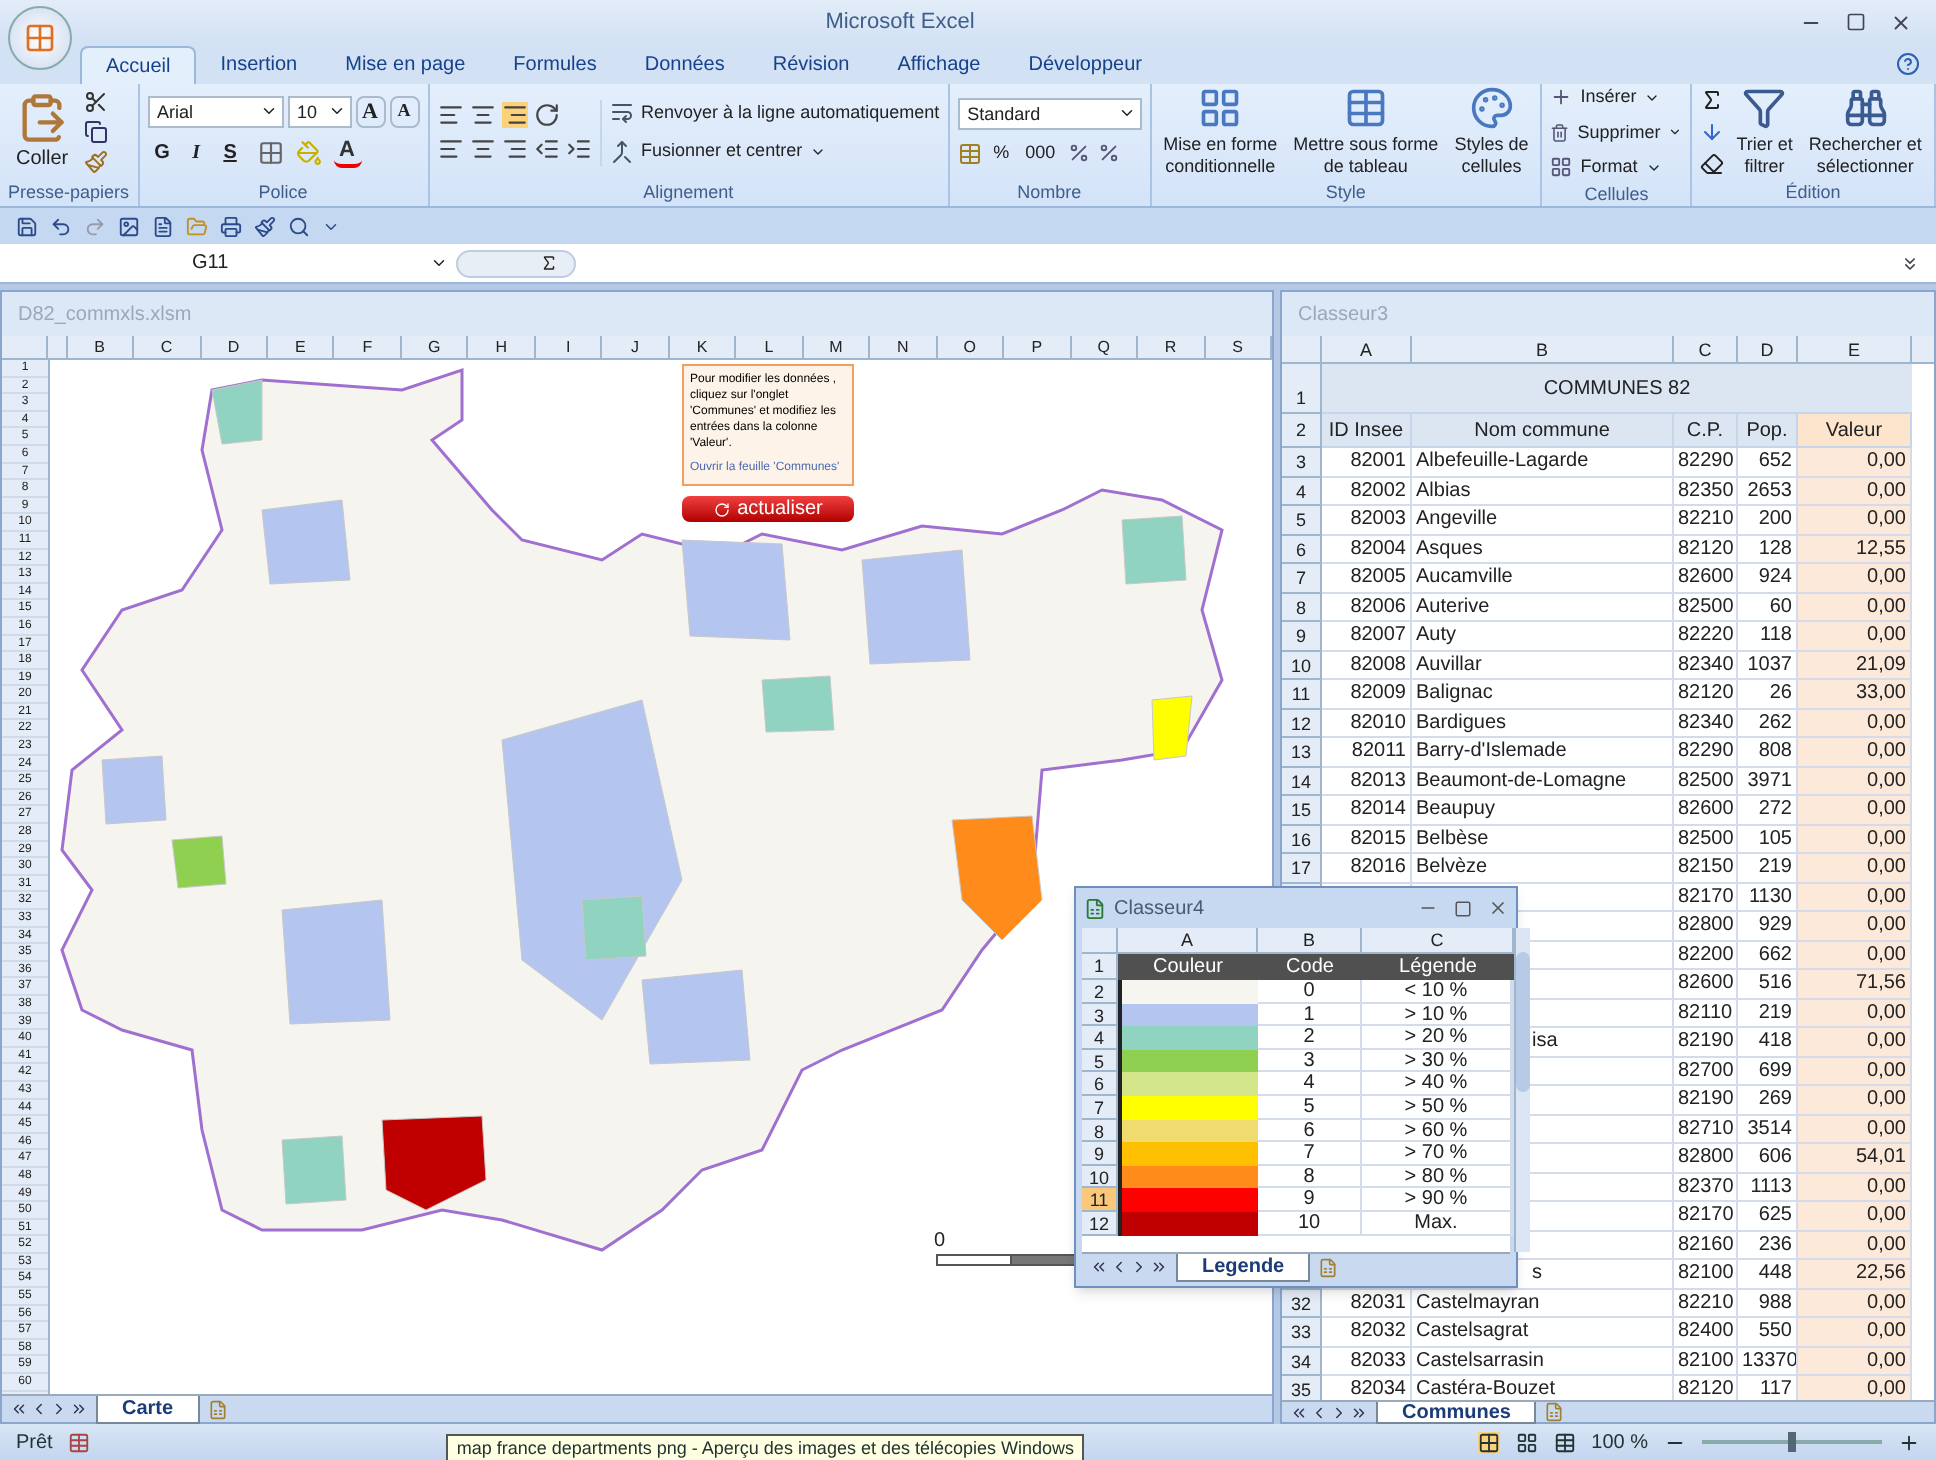 The width and height of the screenshot is (1936, 1460). What do you see at coordinates (1616, 167) in the screenshot?
I see `cells-button: Format` at bounding box center [1616, 167].